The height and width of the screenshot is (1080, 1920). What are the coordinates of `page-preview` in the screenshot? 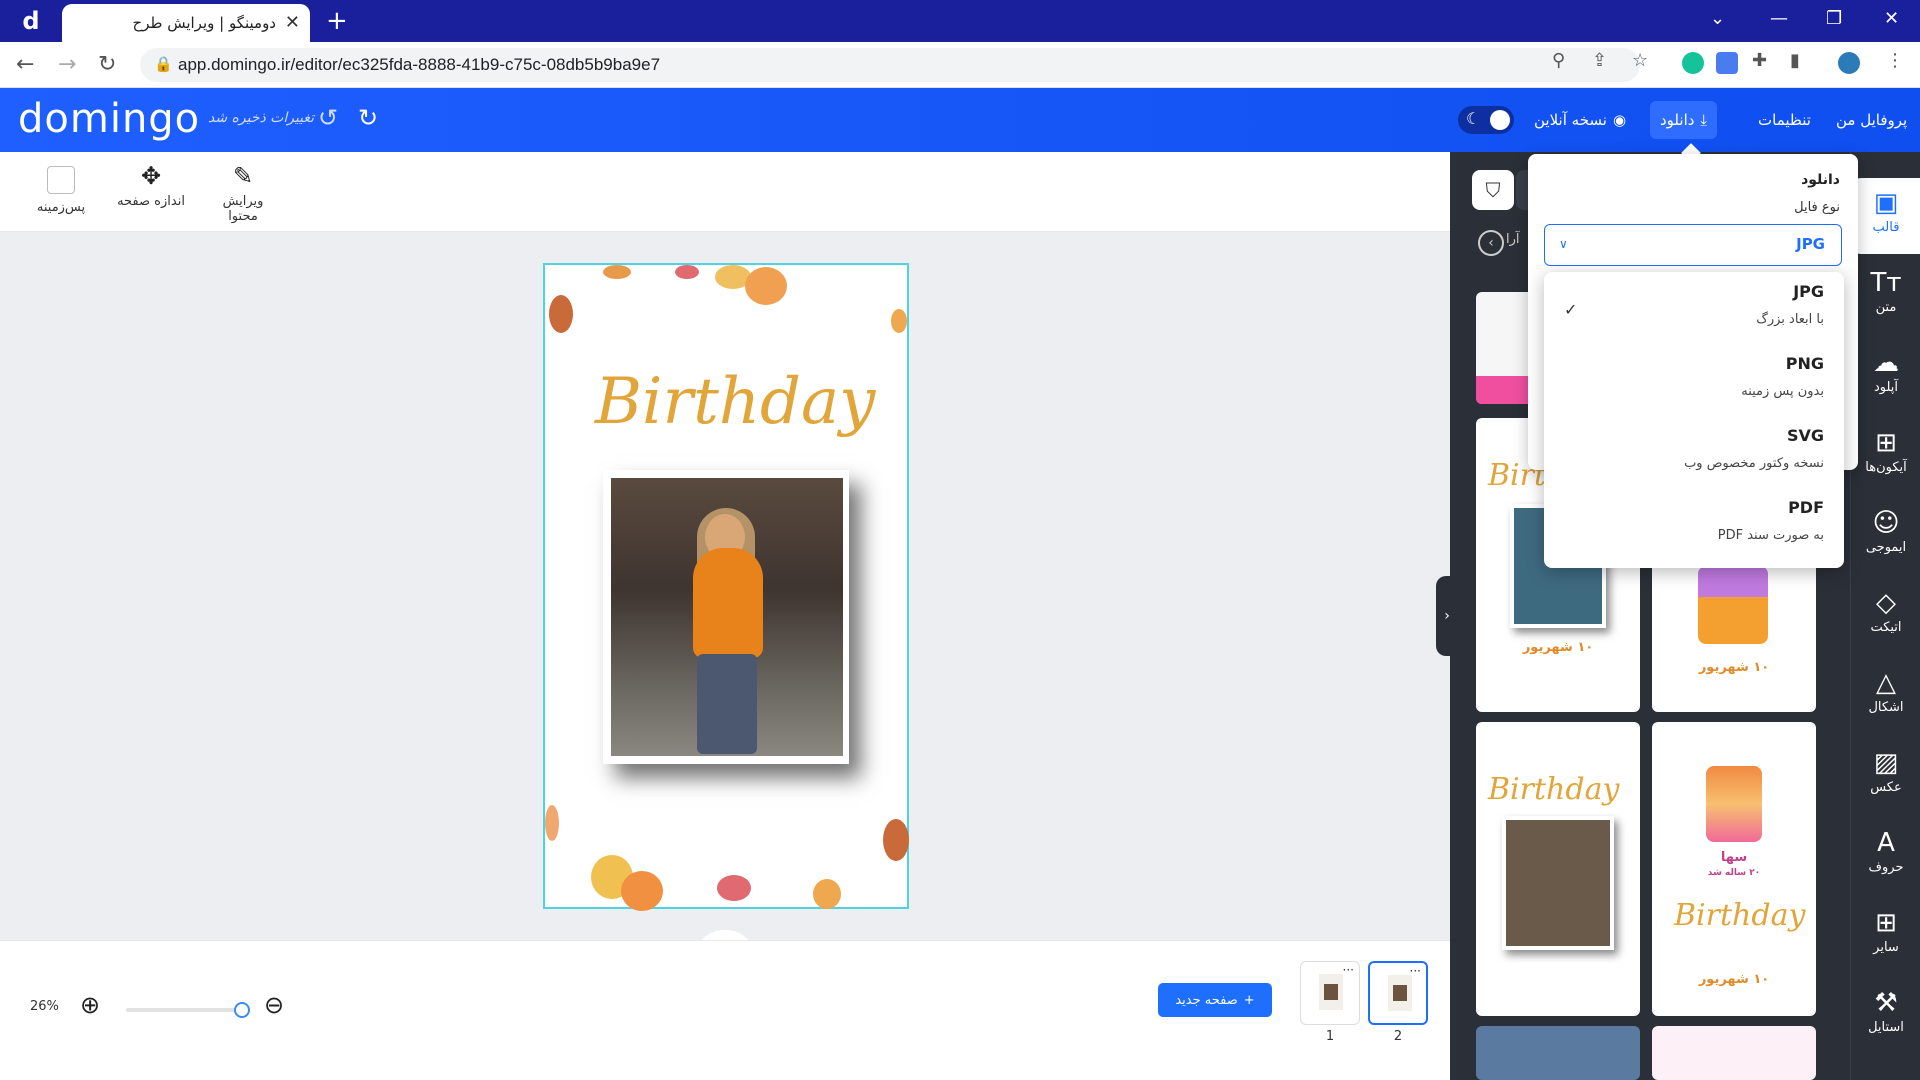 It's located at (1400, 993).